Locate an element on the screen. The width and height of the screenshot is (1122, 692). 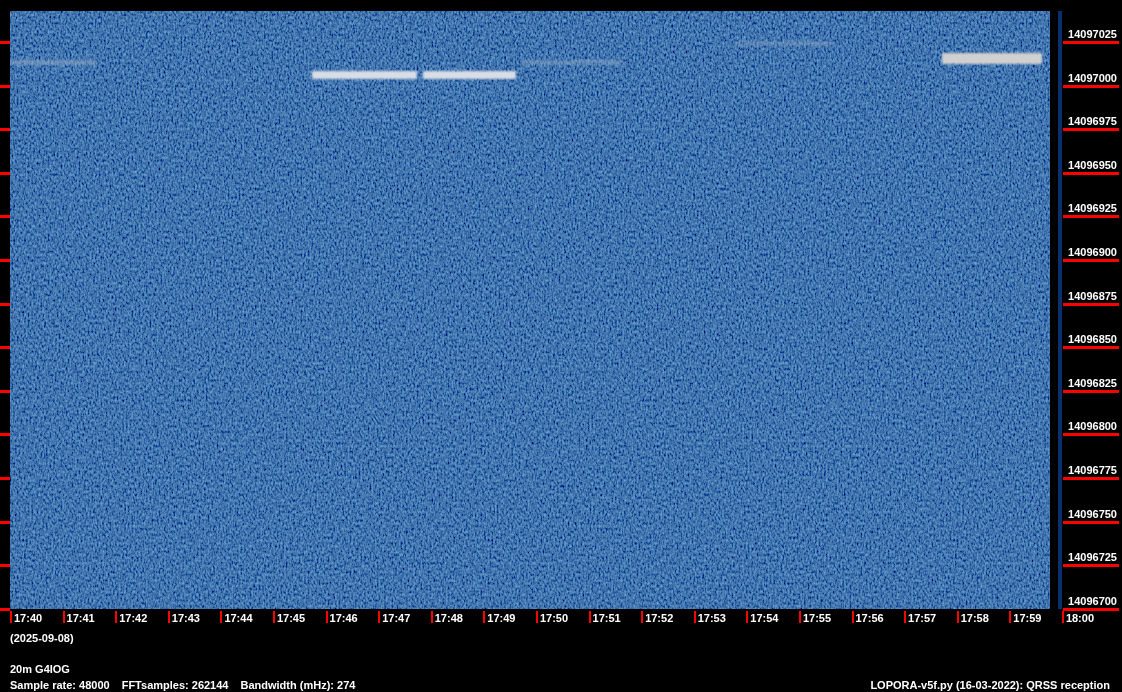
frequency-label: 14096775 is located at coordinates (1092, 469).